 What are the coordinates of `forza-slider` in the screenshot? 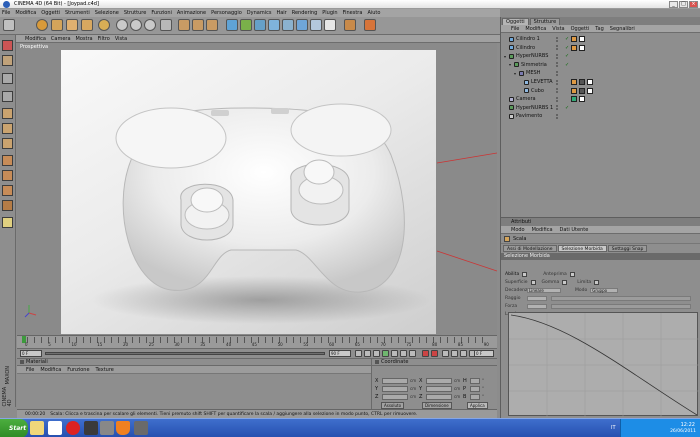 It's located at (621, 306).